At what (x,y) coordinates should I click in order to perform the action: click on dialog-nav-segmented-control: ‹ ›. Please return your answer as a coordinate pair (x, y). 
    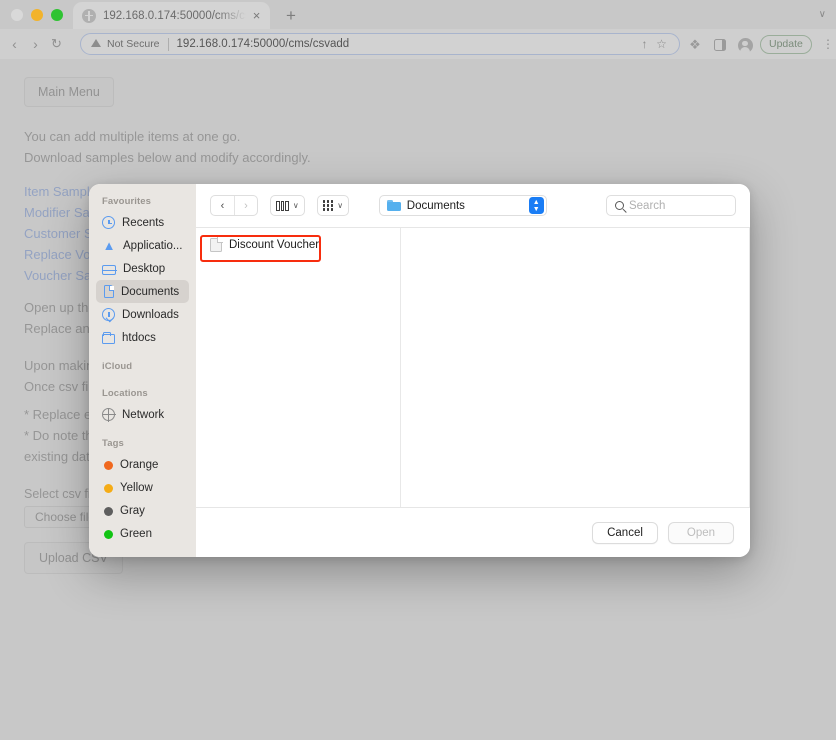
    Looking at the image, I should click on (234, 205).